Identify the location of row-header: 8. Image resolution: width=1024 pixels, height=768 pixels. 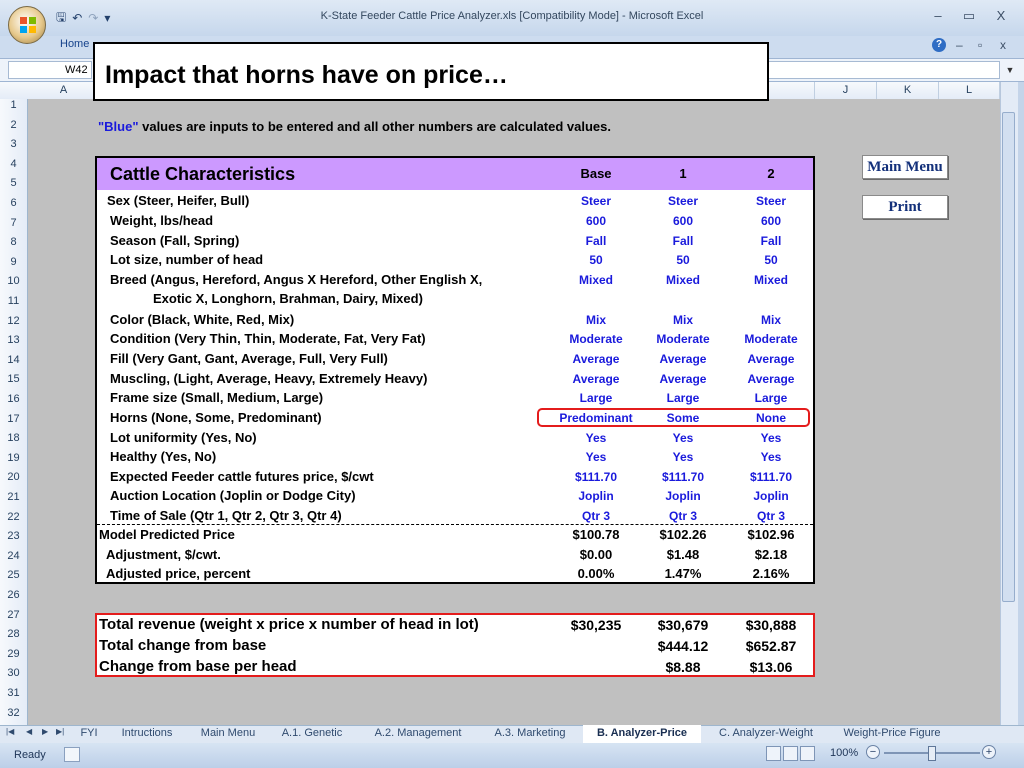
(13, 242).